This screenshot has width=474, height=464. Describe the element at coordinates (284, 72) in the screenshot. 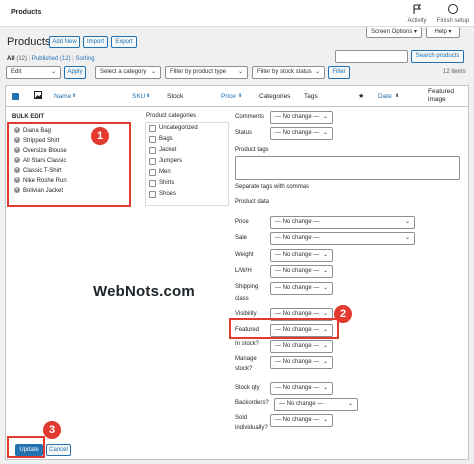

I see `stock-status-value: Filter by stock status` at that location.